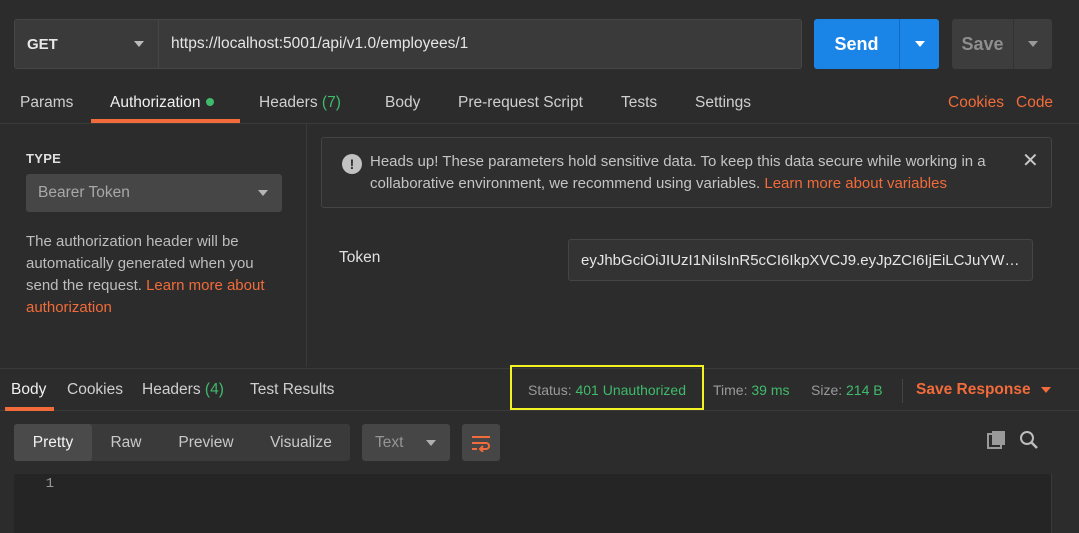 The image size is (1079, 533). Describe the element at coordinates (857, 44) in the screenshot. I see `send-button: Send` at that location.